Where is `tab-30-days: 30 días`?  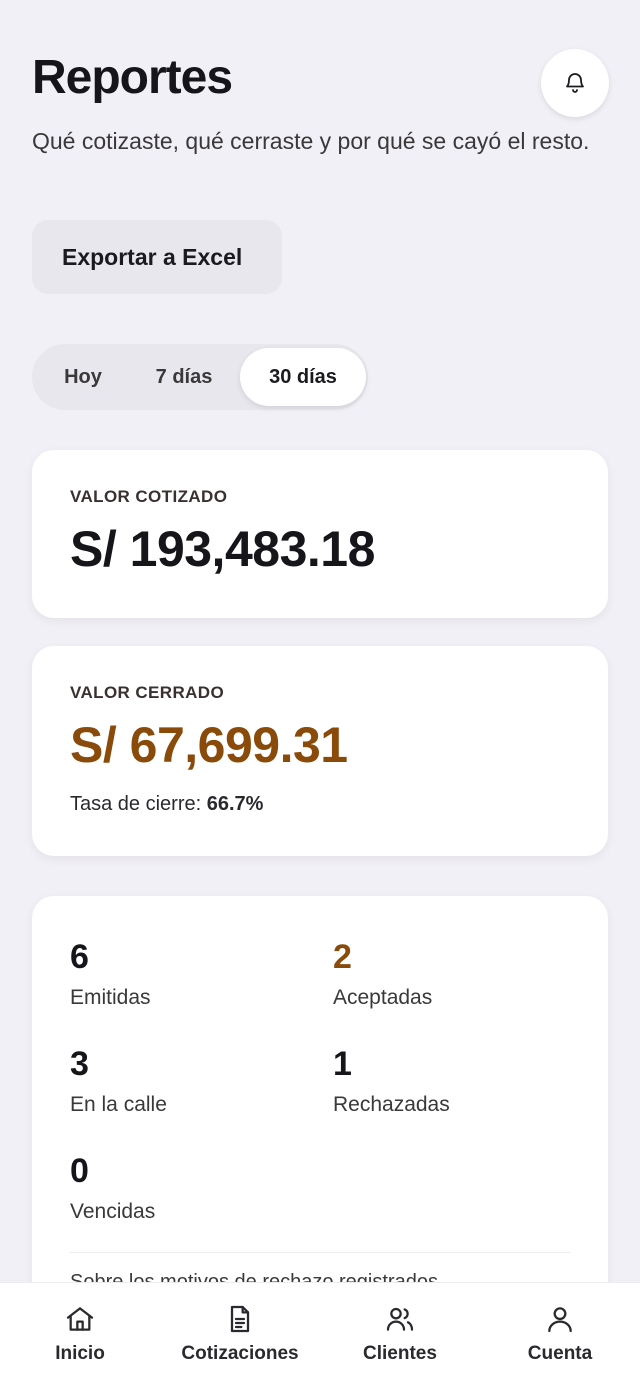
tab-30-days: 30 días is located at coordinates (303, 377).